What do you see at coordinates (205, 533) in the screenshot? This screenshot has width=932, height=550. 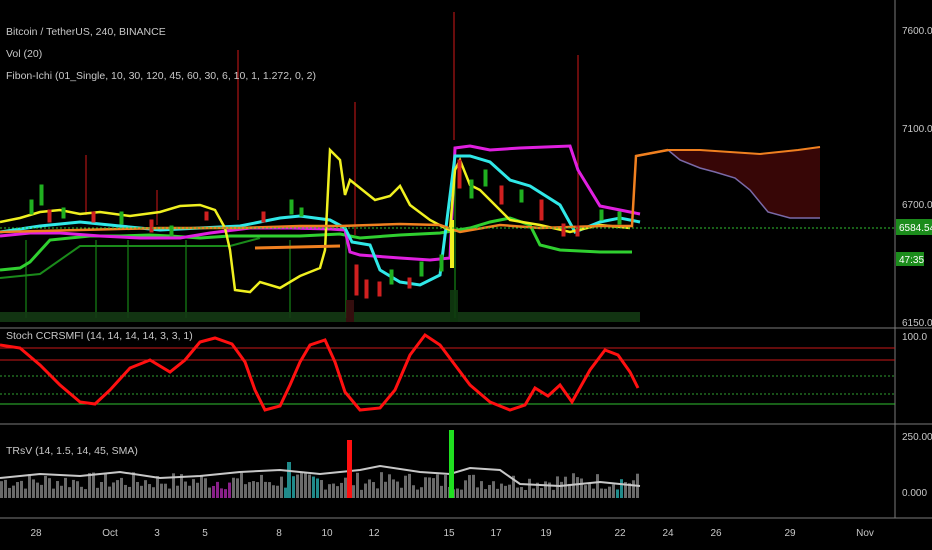 I see `time-label: 5` at bounding box center [205, 533].